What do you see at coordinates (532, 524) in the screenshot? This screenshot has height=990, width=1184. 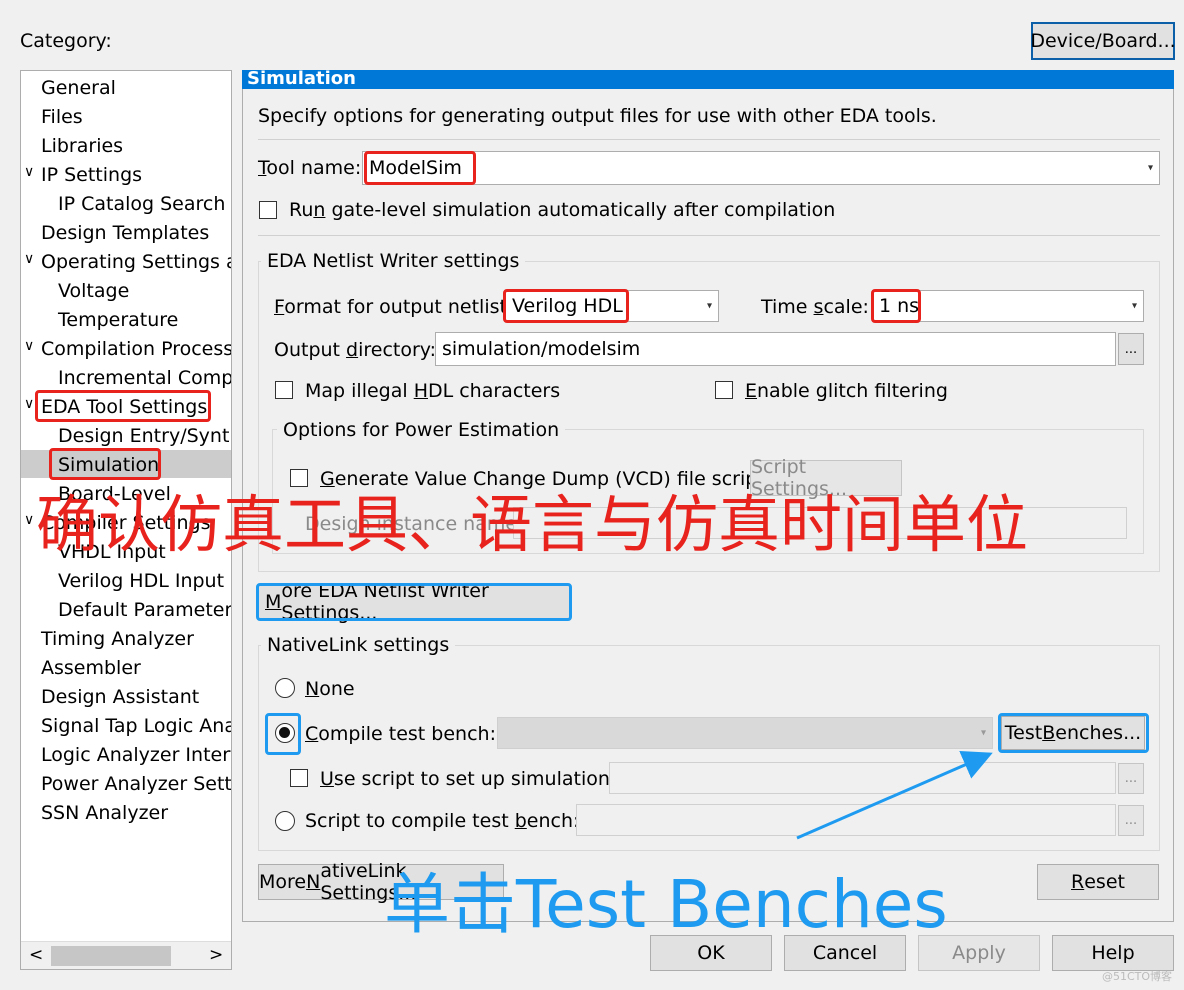 I see `annotation-red-caption: 确认仿真工具、语言与仿真时间单位` at bounding box center [532, 524].